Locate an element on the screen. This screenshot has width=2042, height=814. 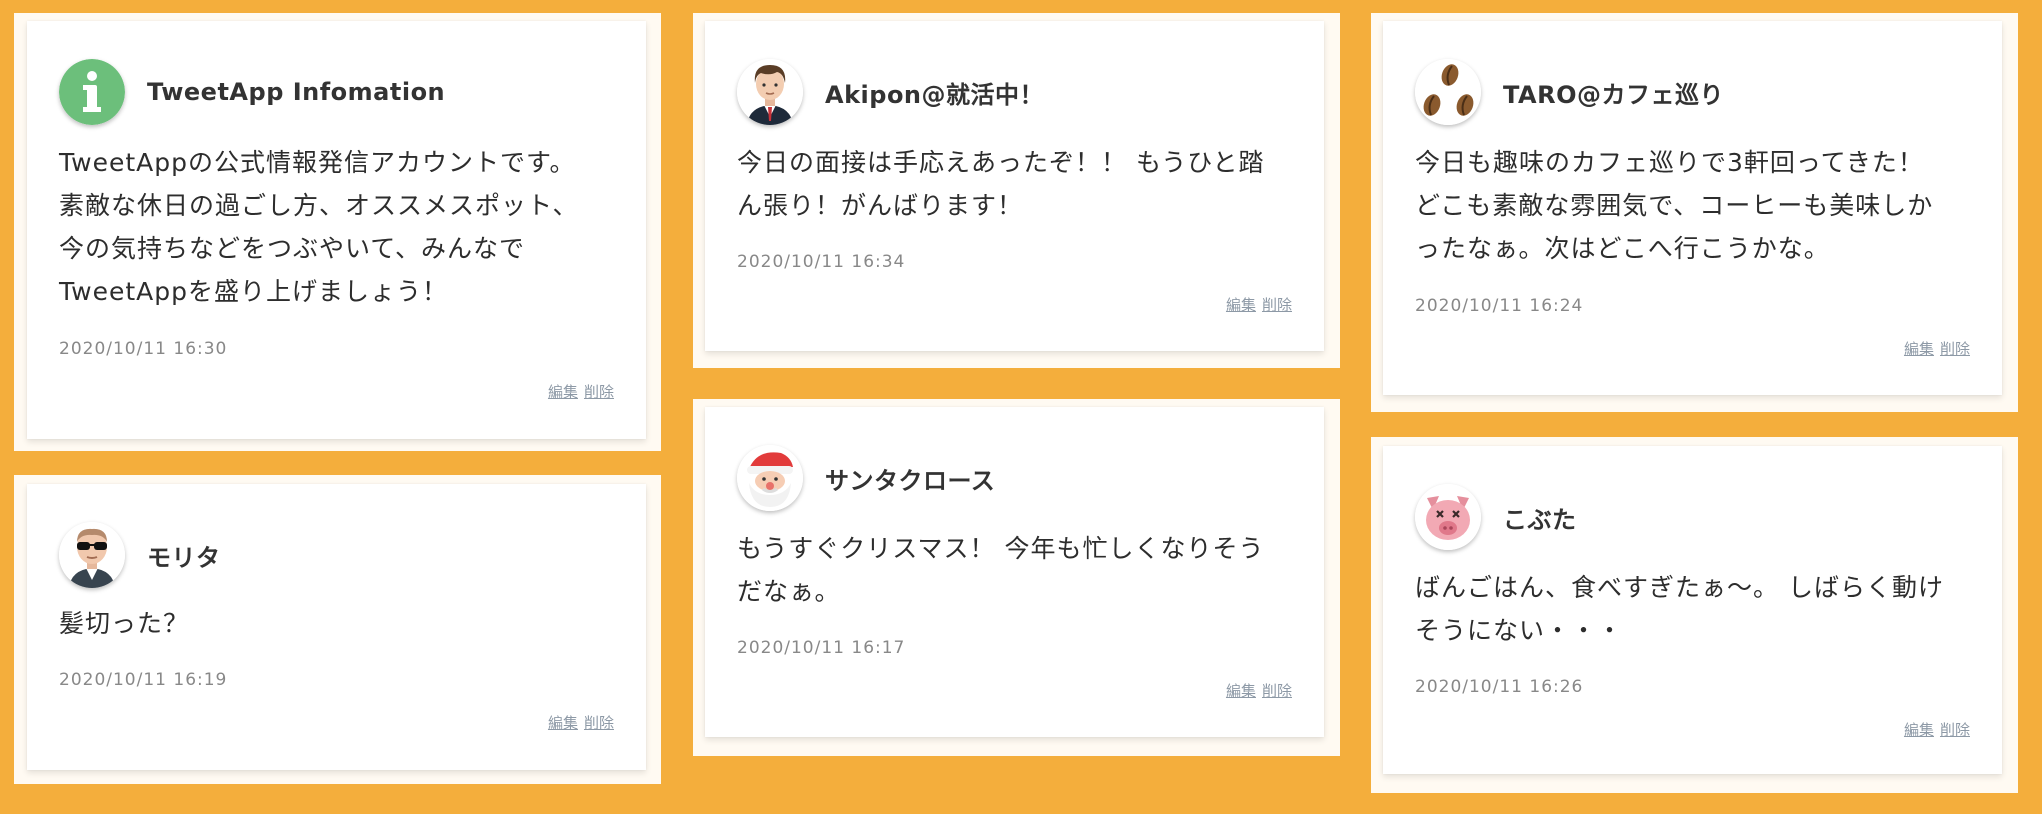
user-name: こぶた is located at coordinates (1540, 517).